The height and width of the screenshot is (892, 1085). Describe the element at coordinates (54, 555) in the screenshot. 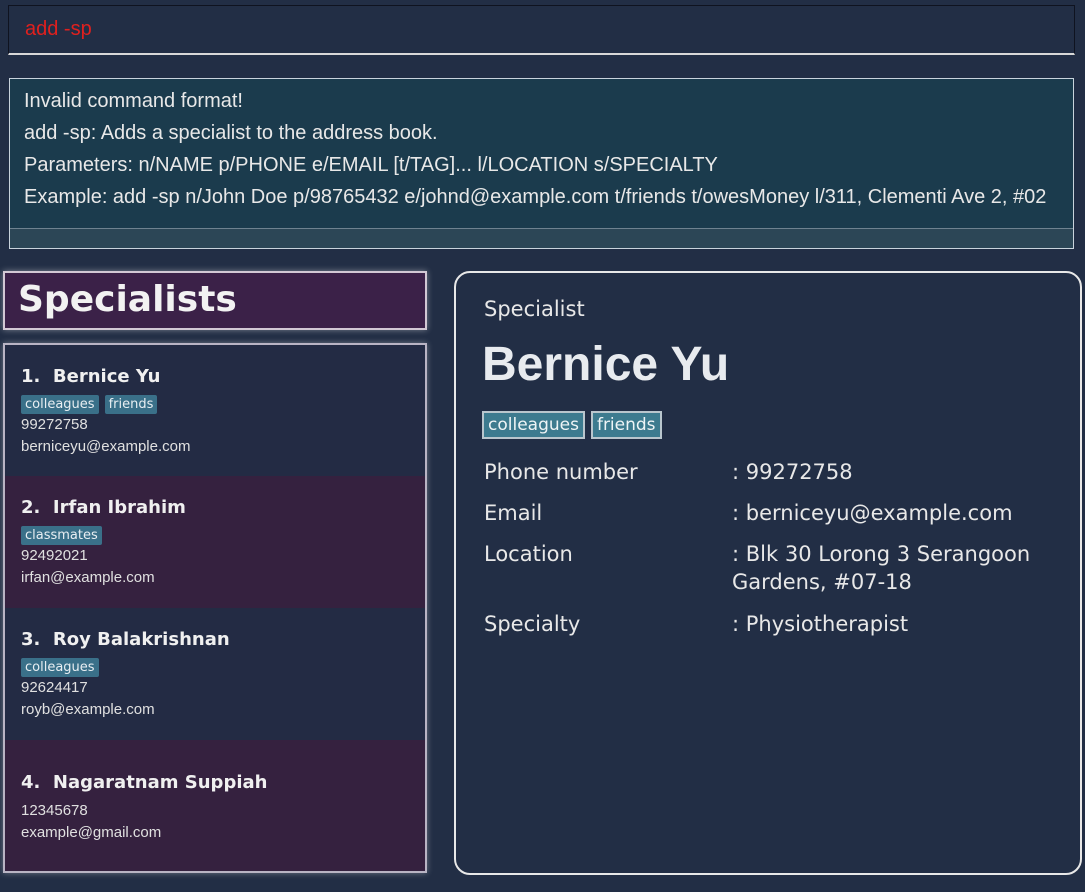

I see `card-phone: 92492021` at that location.